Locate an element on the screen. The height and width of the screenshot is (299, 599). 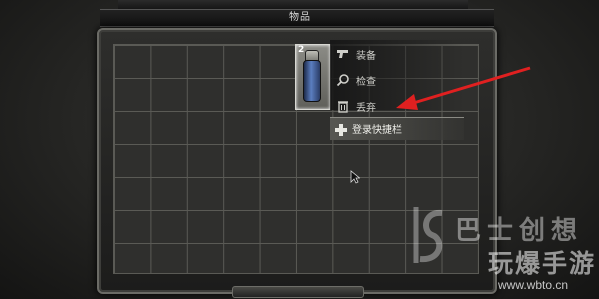
menu-item-label: 检查 is located at coordinates (366, 82).